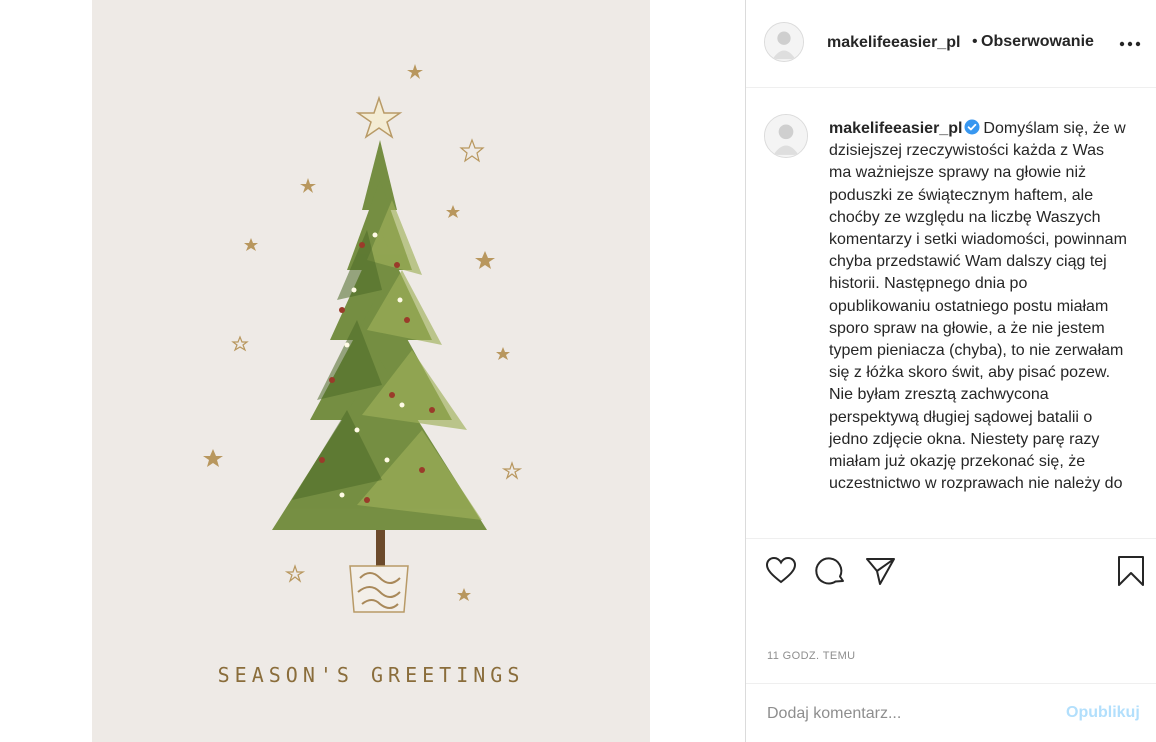 The image size is (1156, 742). I want to click on comment-bar: Opublikuj, so click(951, 712).